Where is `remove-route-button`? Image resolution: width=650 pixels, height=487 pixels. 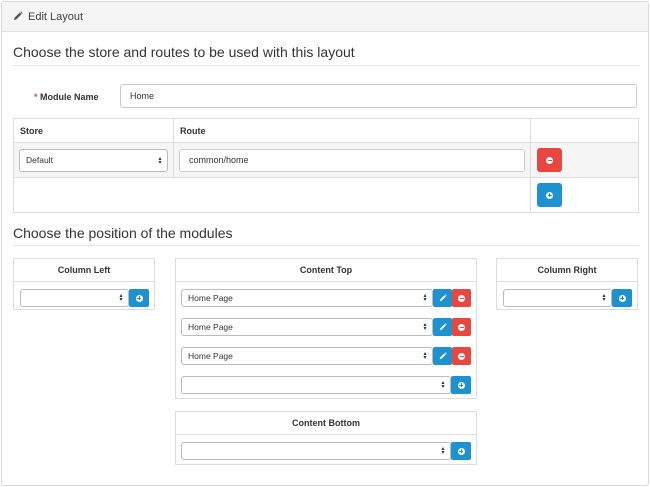 remove-route-button is located at coordinates (549, 160).